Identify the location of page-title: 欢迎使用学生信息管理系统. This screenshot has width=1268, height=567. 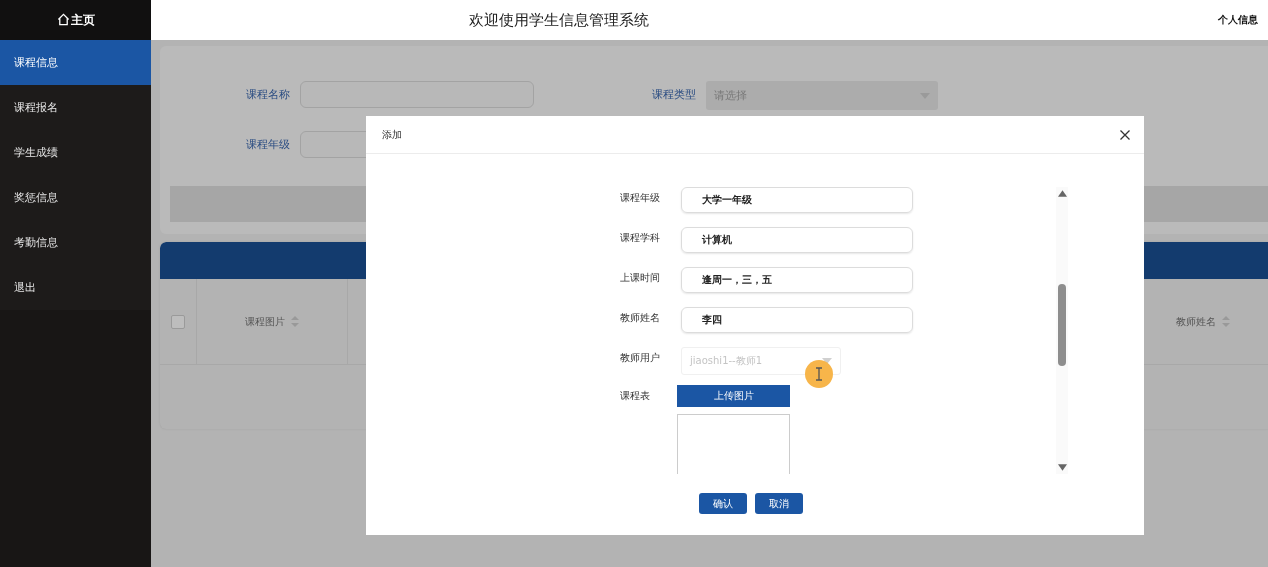
(559, 20).